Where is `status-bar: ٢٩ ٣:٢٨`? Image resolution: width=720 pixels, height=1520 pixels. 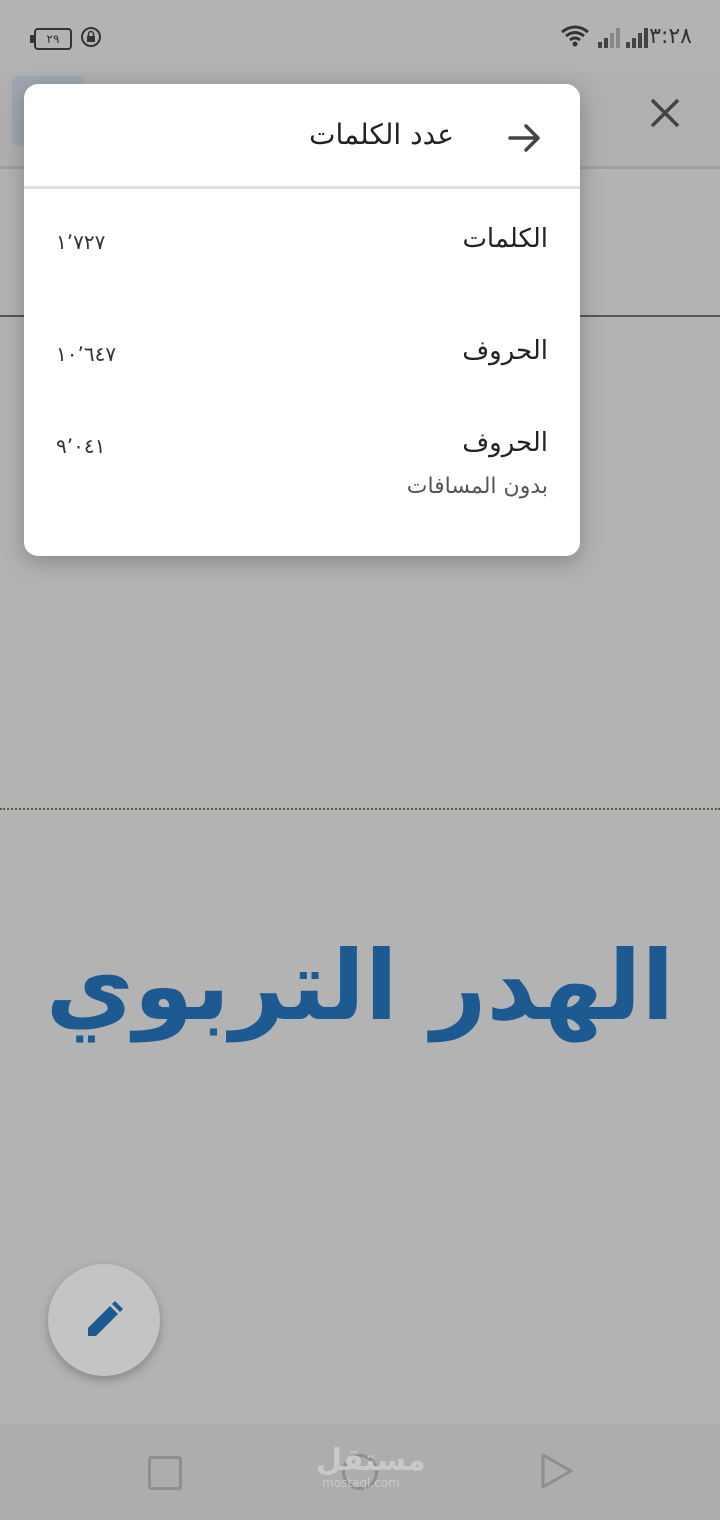
status-bar: ٢٩ ٣:٢٨ is located at coordinates (360, 36).